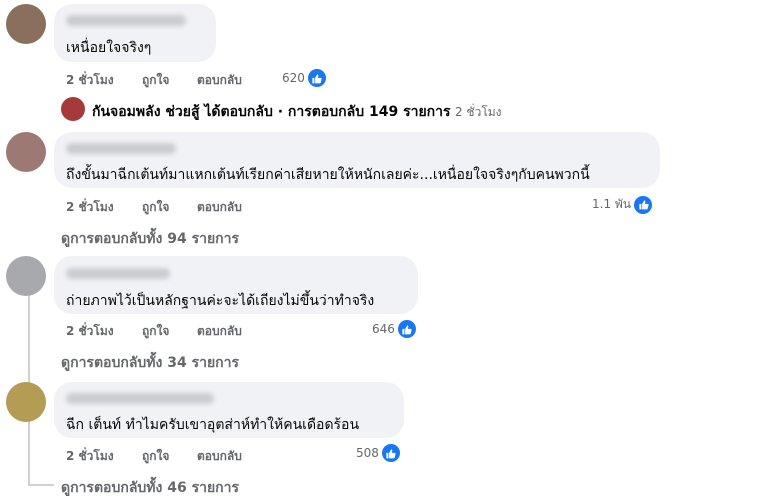 The height and width of the screenshot is (501, 766). Describe the element at coordinates (146, 112) in the screenshot. I see `reply-author-name: กันจอมพลัง ช่วยสู้` at that location.